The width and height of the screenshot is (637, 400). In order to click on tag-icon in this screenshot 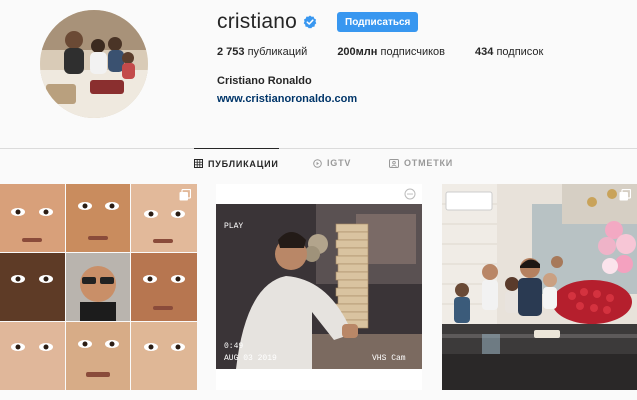, I will do `click(394, 163)`.